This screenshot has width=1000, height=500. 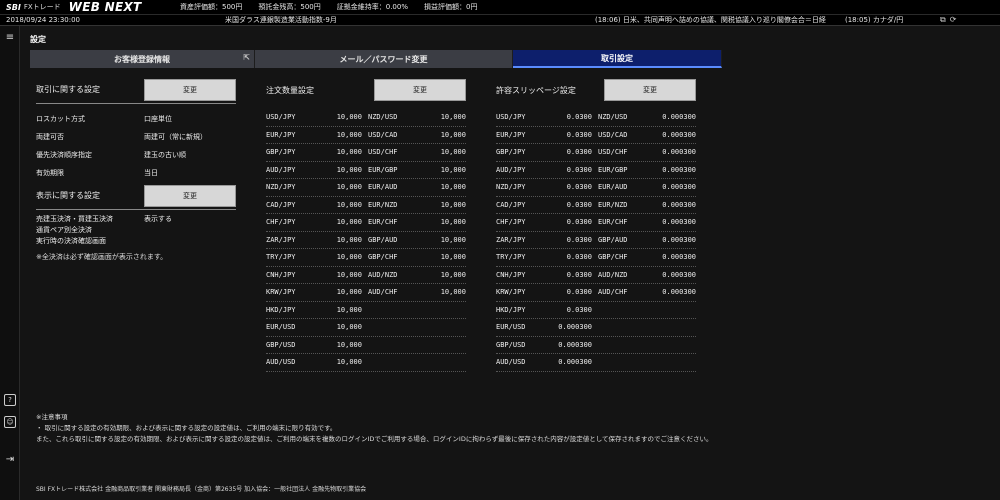 I want to click on page-title: 設定, so click(x=38, y=39).